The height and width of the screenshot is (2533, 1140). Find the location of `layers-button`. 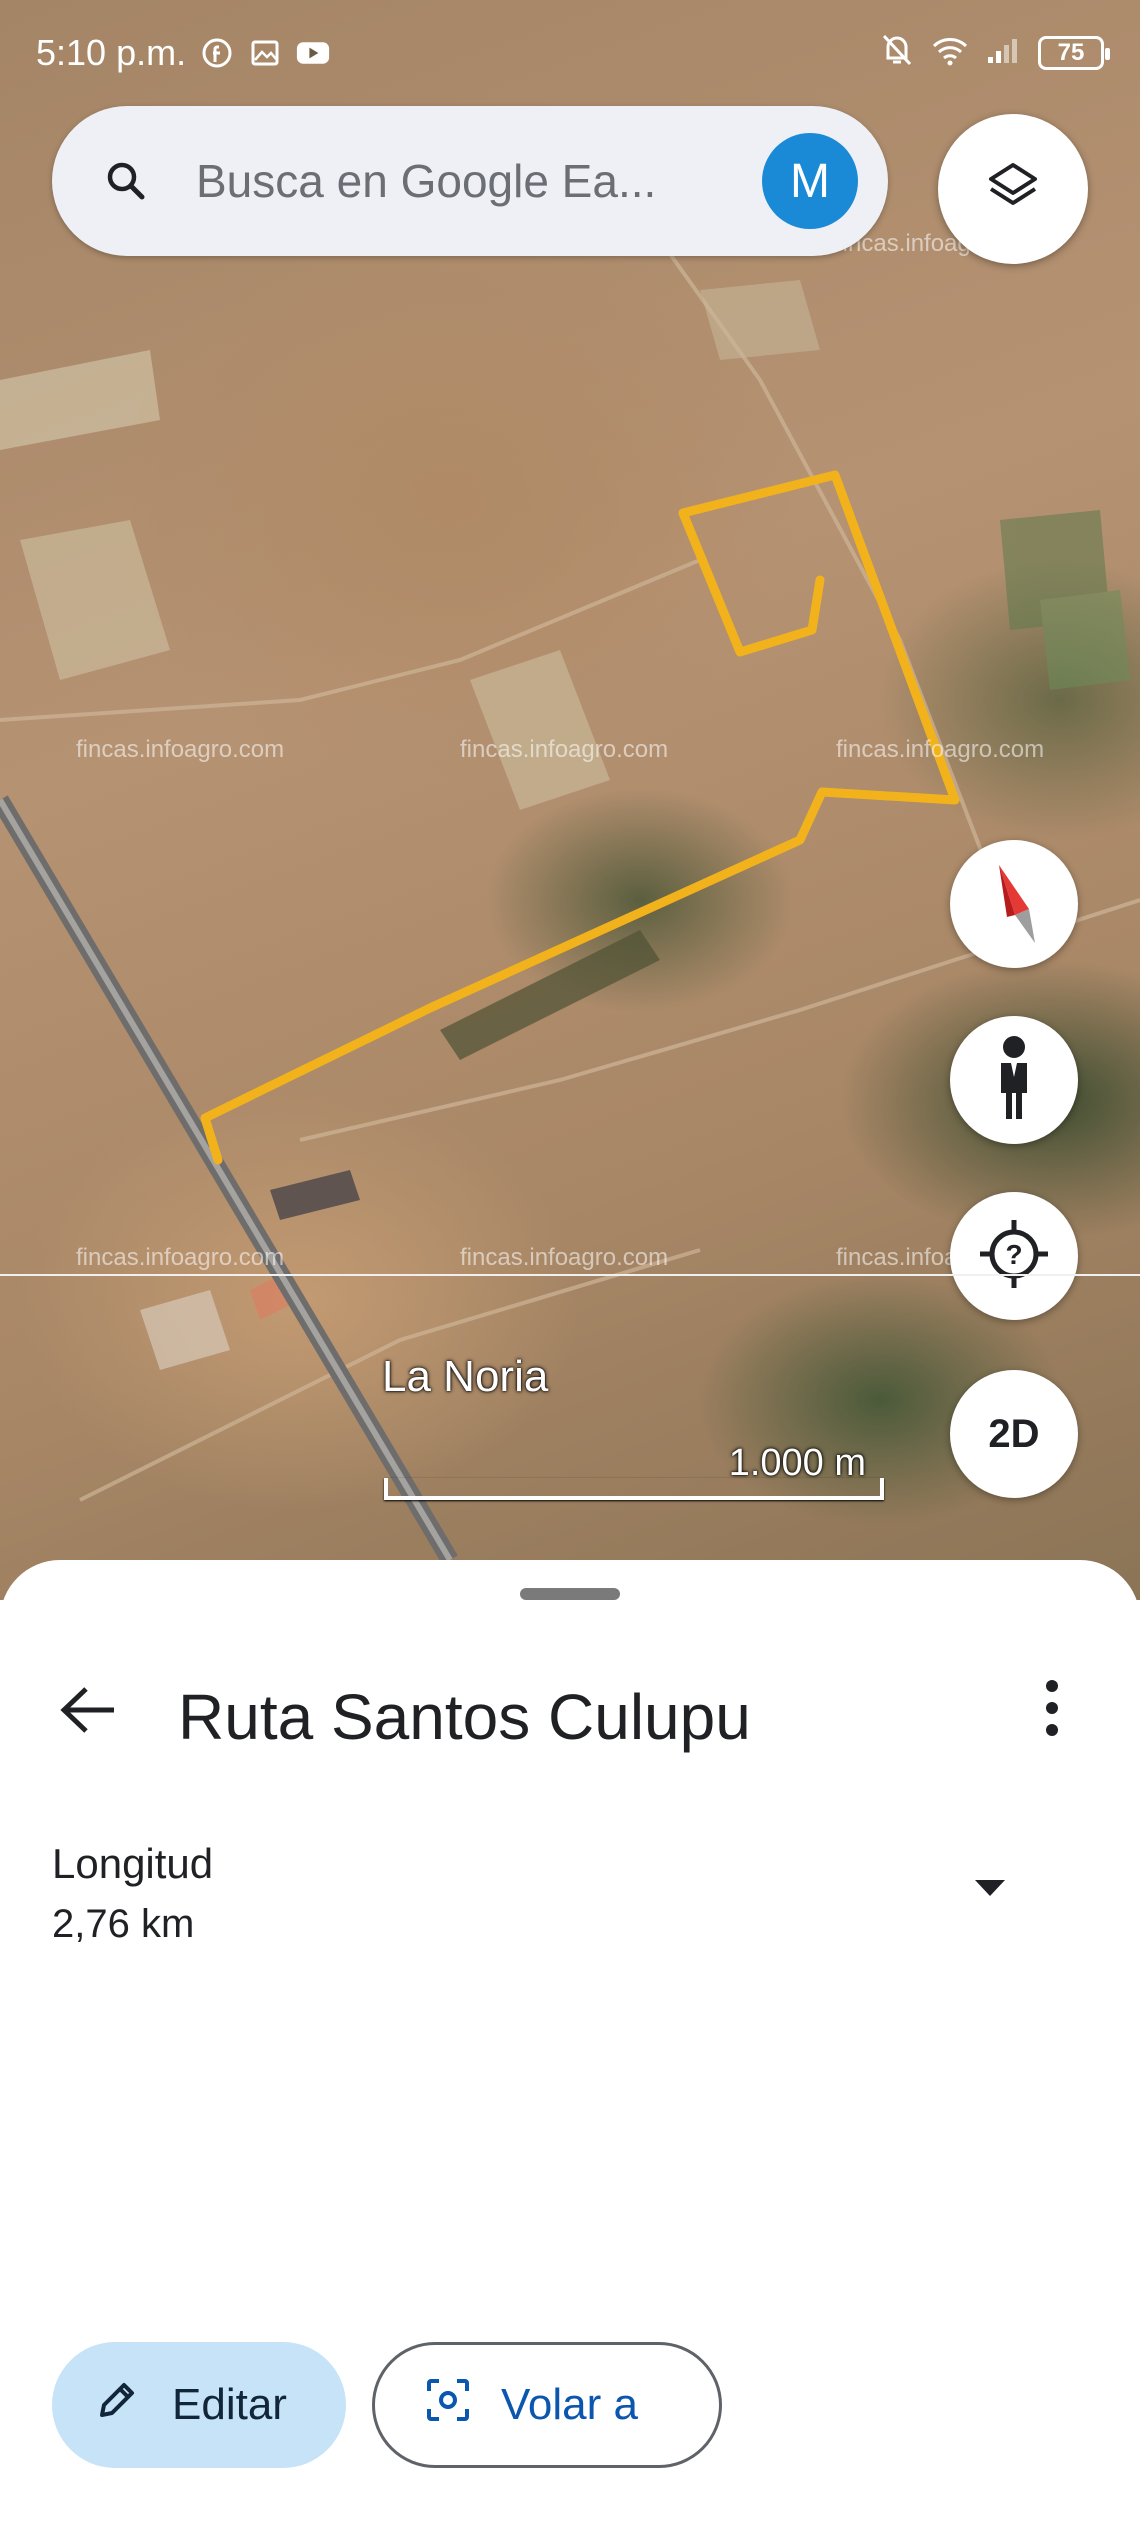

layers-button is located at coordinates (1013, 189).